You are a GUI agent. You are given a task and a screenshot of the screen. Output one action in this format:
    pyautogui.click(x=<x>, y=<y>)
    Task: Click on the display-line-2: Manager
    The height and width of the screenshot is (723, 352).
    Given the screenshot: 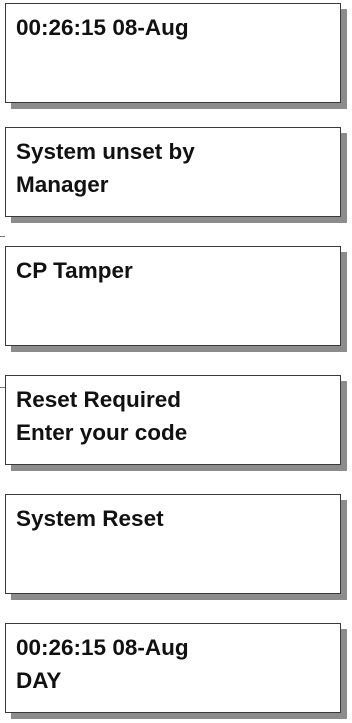 What is the action you would take?
    pyautogui.click(x=62, y=184)
    